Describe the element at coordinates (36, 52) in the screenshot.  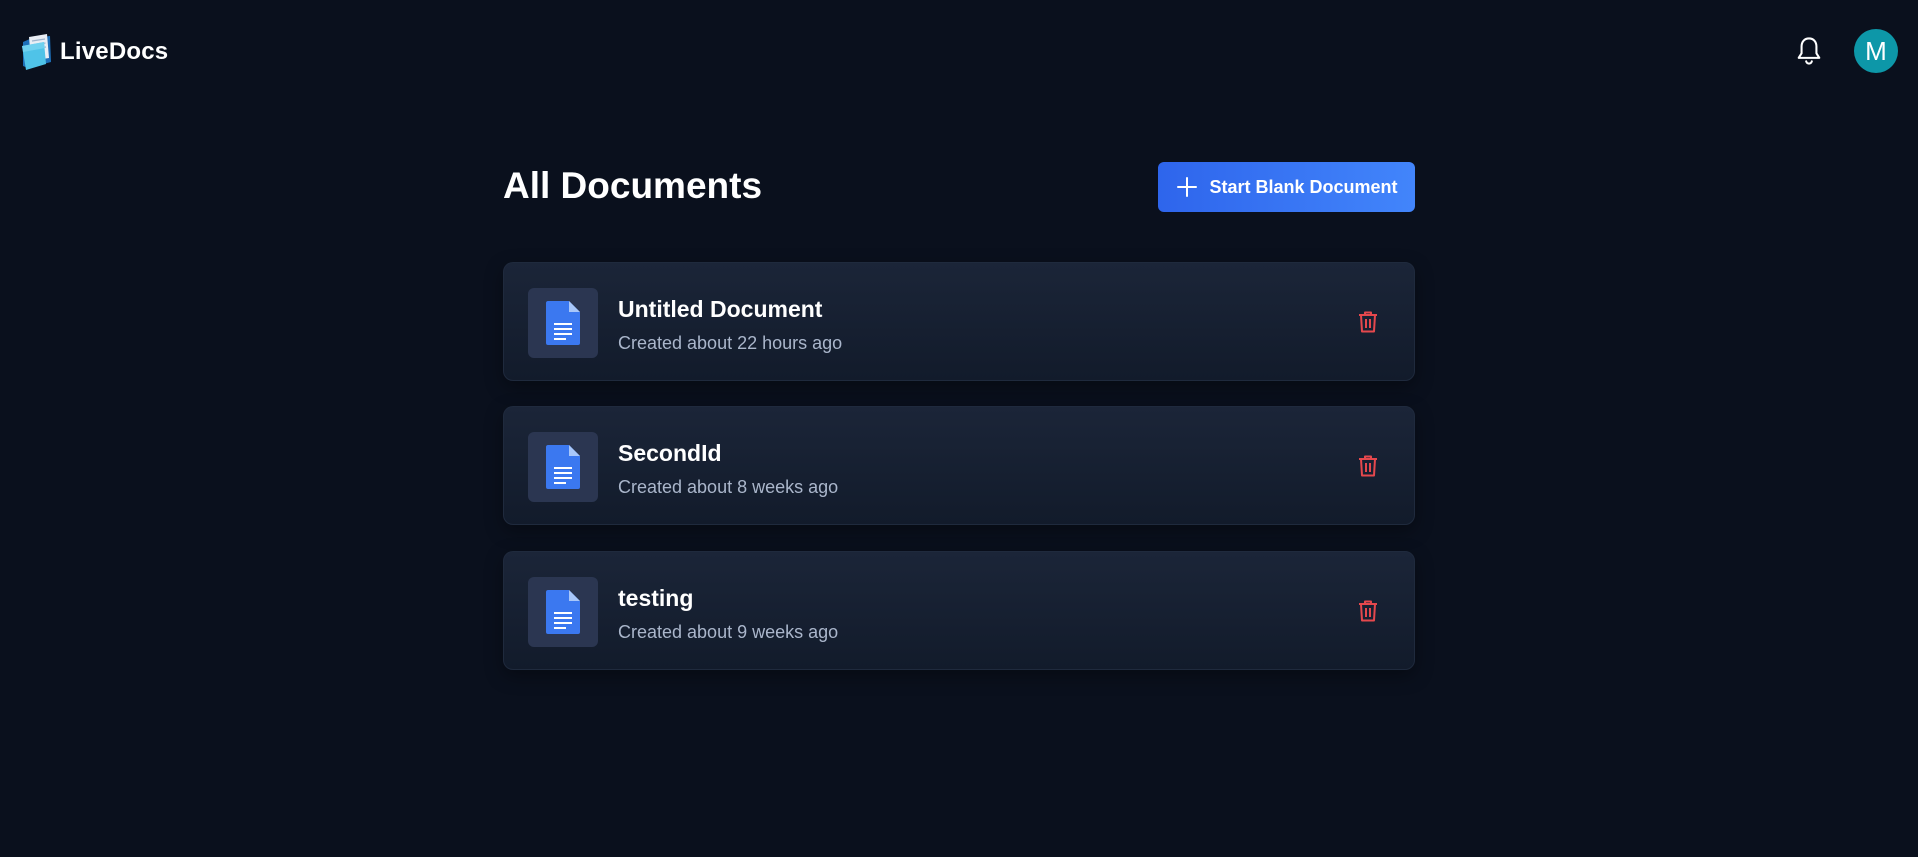
I see `folder-document-logo-icon` at that location.